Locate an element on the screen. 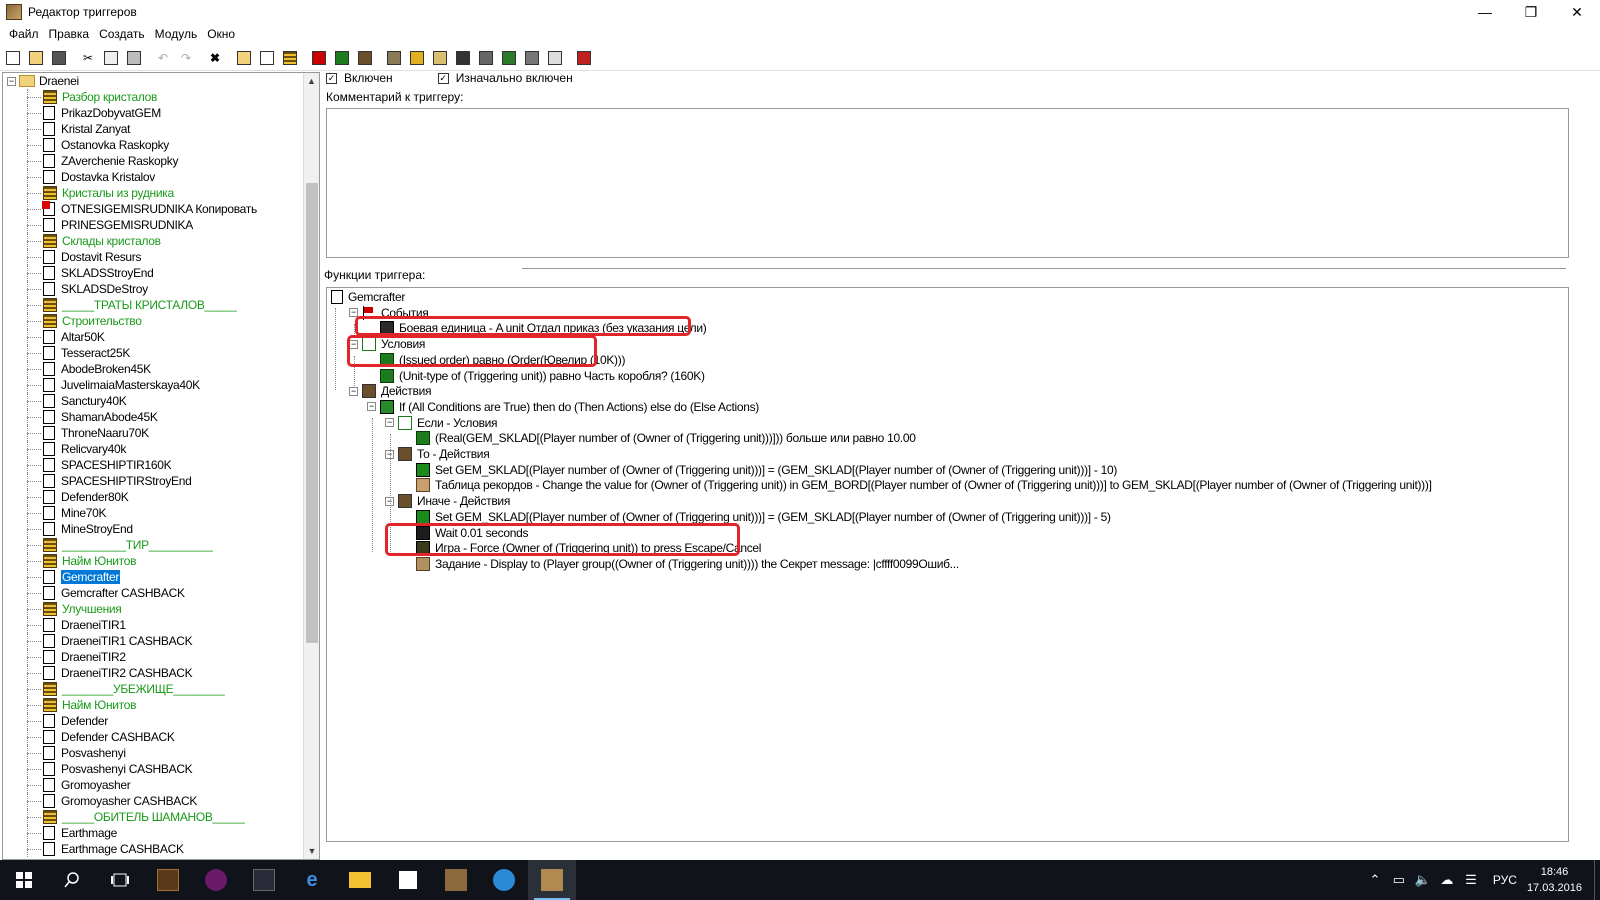  messenger-icon is located at coordinates (504, 880).